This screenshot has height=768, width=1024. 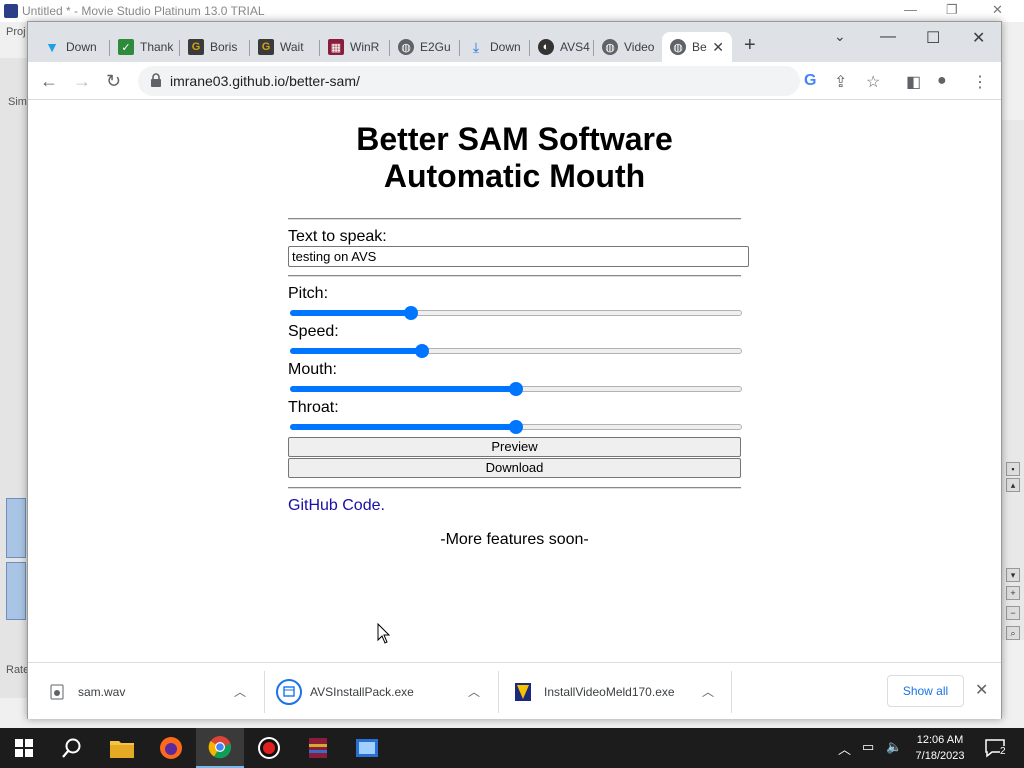 I want to click on share-icon: ⇪, so click(x=840, y=82).